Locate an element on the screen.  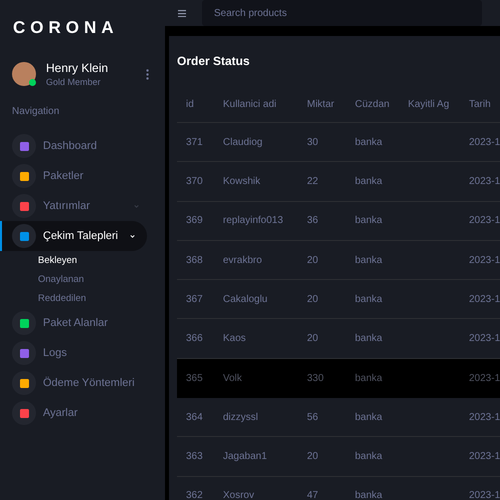
table-cell: evrakbro is located at coordinates (242, 260).